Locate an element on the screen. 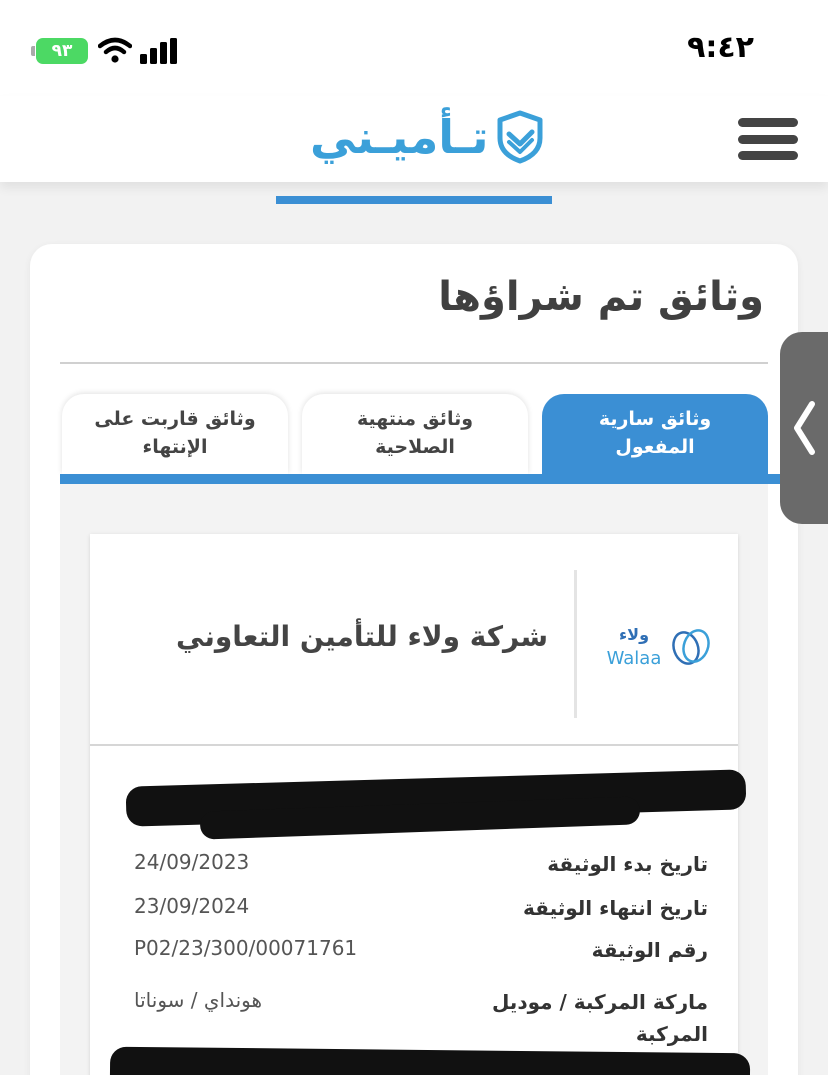  app-logo: تـأميـني is located at coordinates (427, 137).